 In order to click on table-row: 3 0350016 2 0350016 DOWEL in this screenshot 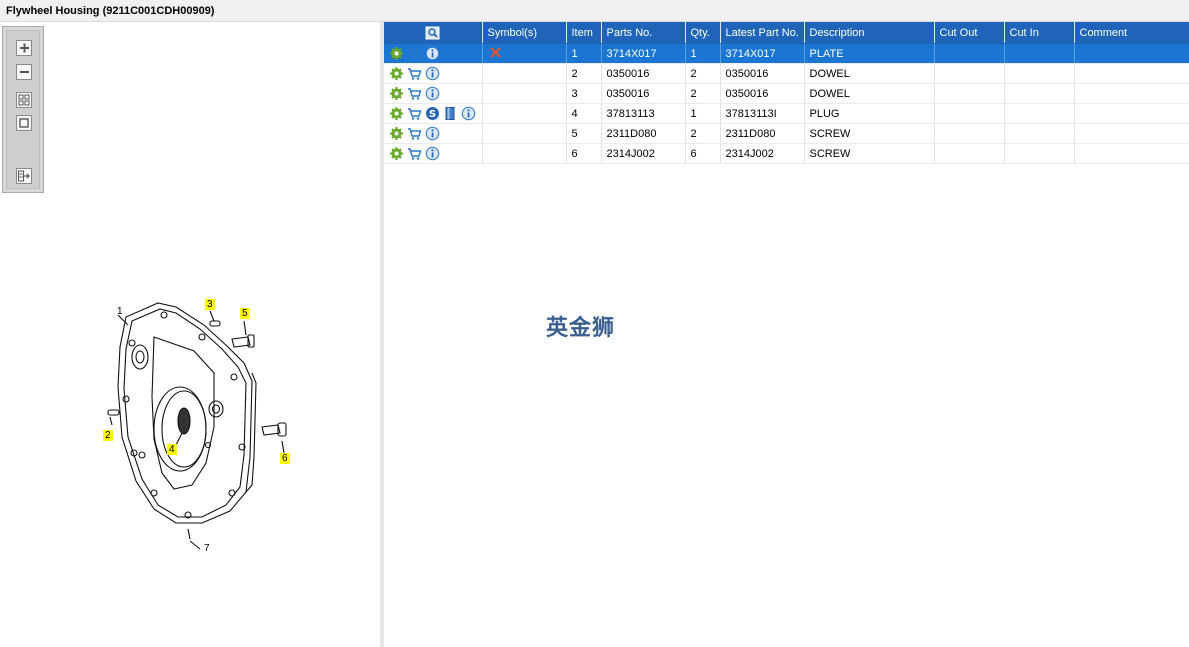, I will do `click(786, 93)`.